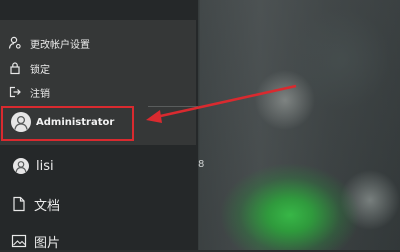 The width and height of the screenshot is (400, 252). Describe the element at coordinates (99, 241) in the screenshot. I see `menu-item-pictures: 图片` at that location.